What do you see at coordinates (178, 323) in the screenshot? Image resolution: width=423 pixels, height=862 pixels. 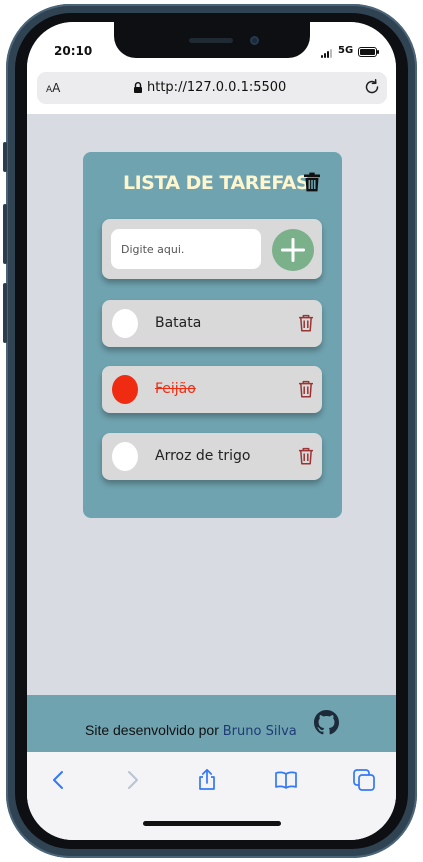 I see `task-text: Batata` at bounding box center [178, 323].